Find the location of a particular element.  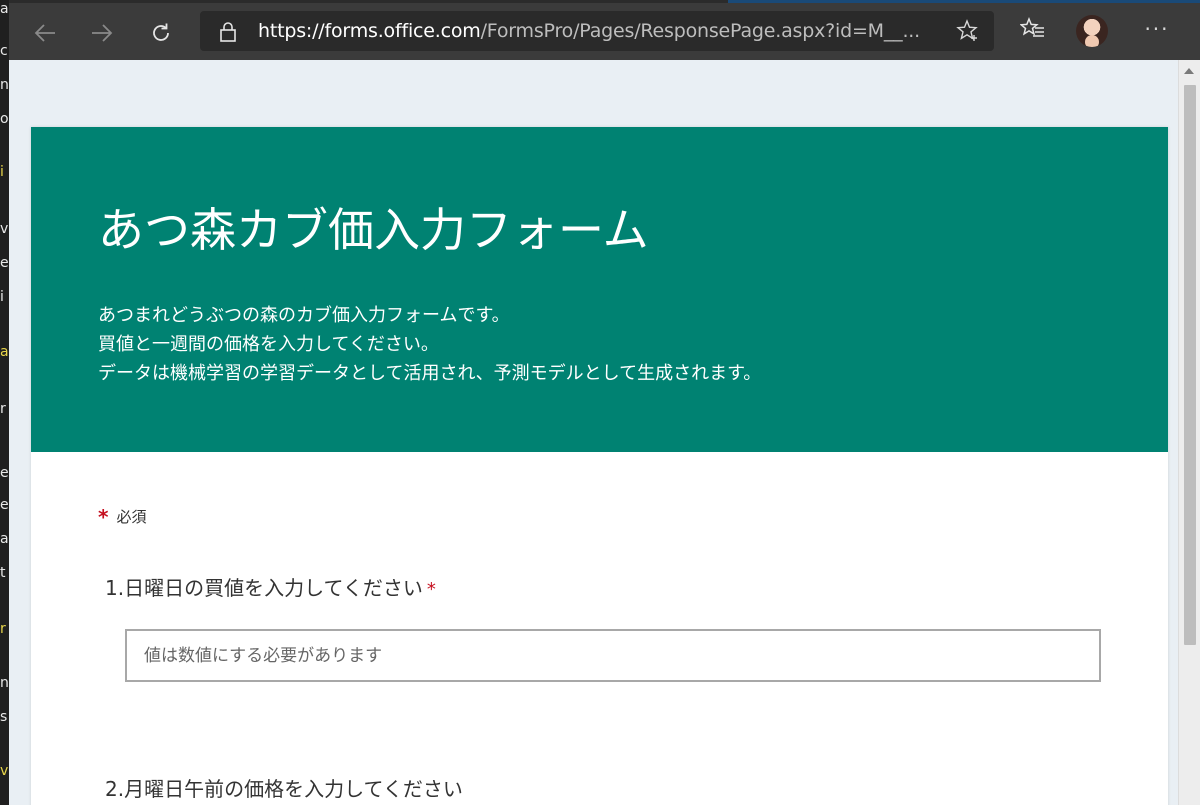

star-icon is located at coordinates (968, 31).